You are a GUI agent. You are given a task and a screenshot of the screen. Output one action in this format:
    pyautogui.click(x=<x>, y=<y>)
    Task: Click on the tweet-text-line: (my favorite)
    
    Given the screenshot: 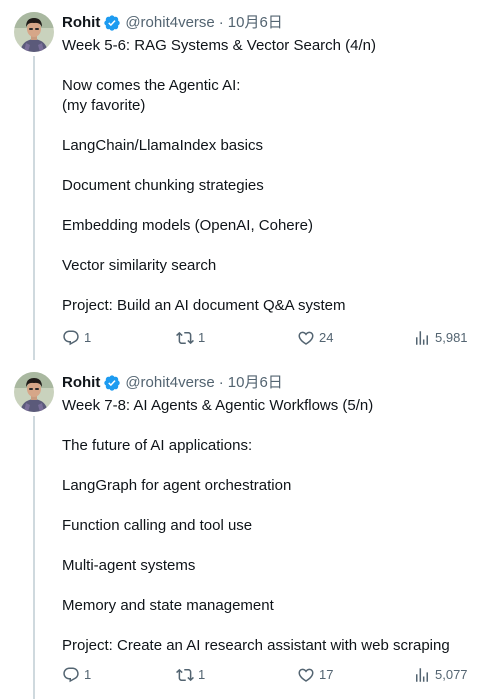 What is the action you would take?
    pyautogui.click(x=104, y=105)
    